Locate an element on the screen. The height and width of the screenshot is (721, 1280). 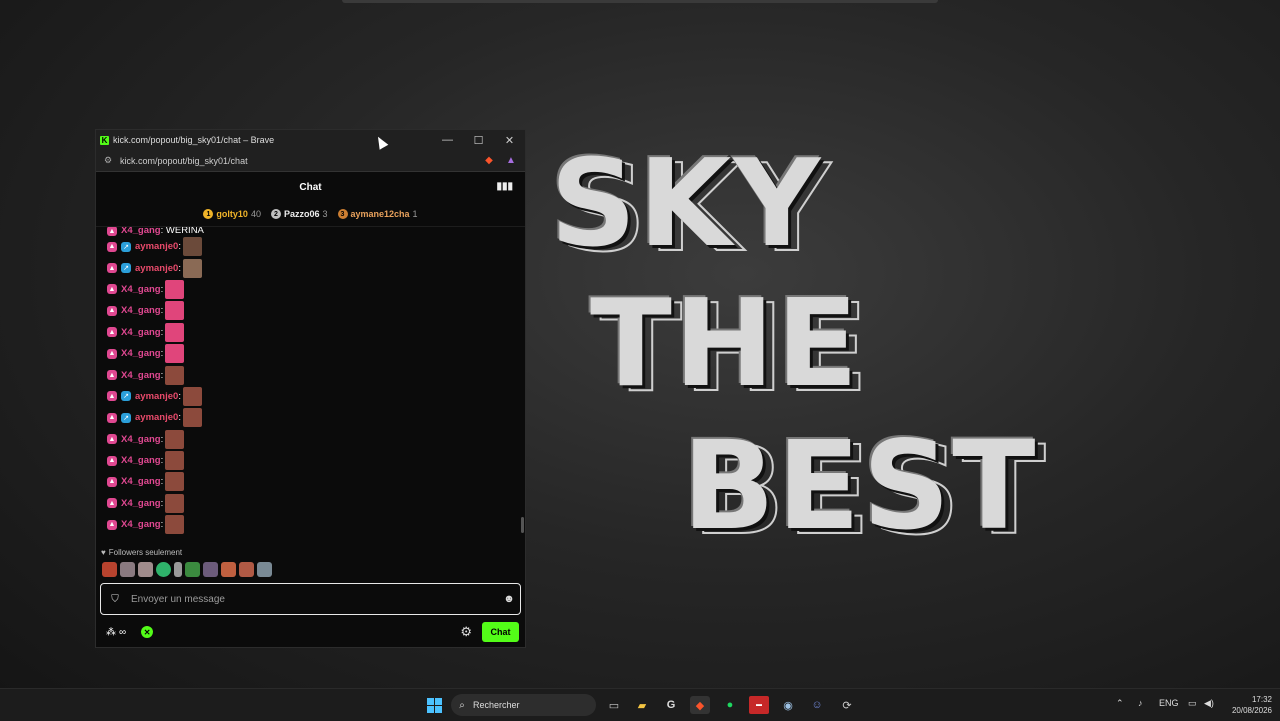
brave-browser-icon: ◆ is located at coordinates (700, 705).